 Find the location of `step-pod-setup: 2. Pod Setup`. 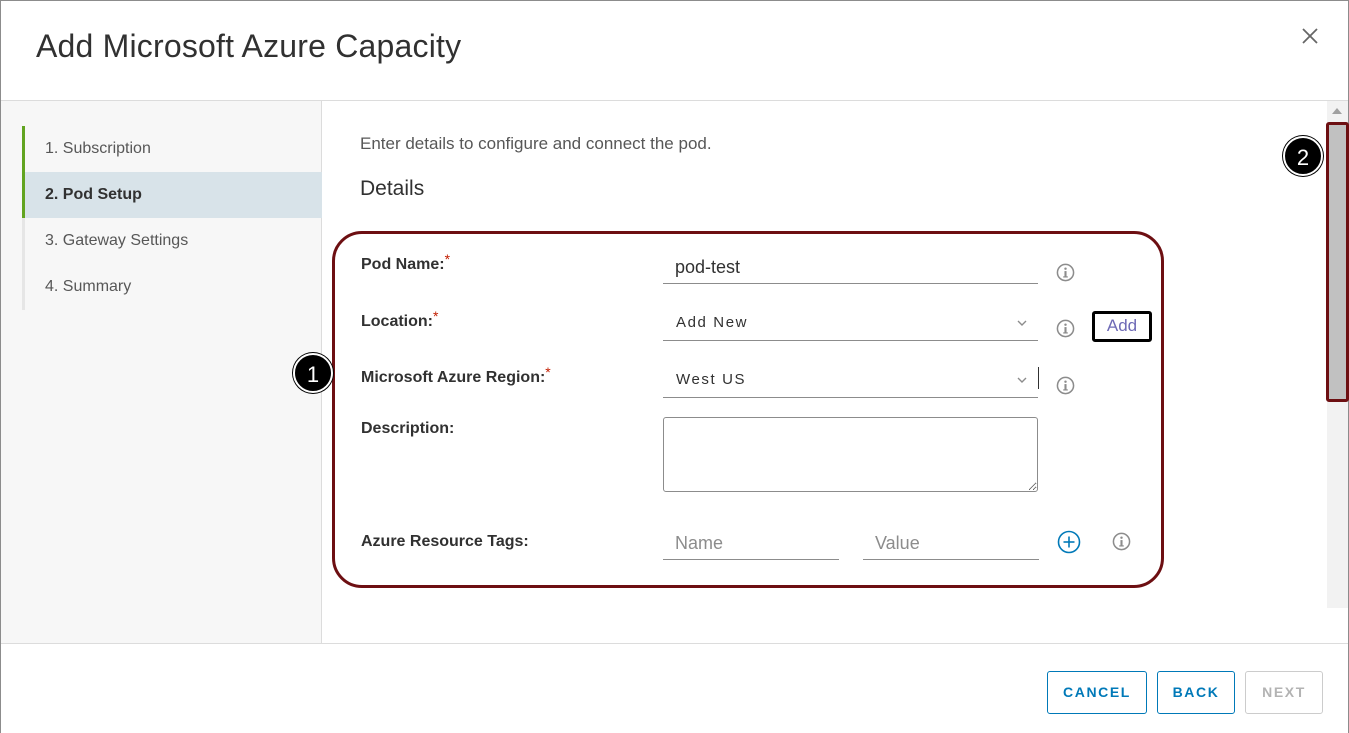

step-pod-setup: 2. Pod Setup is located at coordinates (172, 195).